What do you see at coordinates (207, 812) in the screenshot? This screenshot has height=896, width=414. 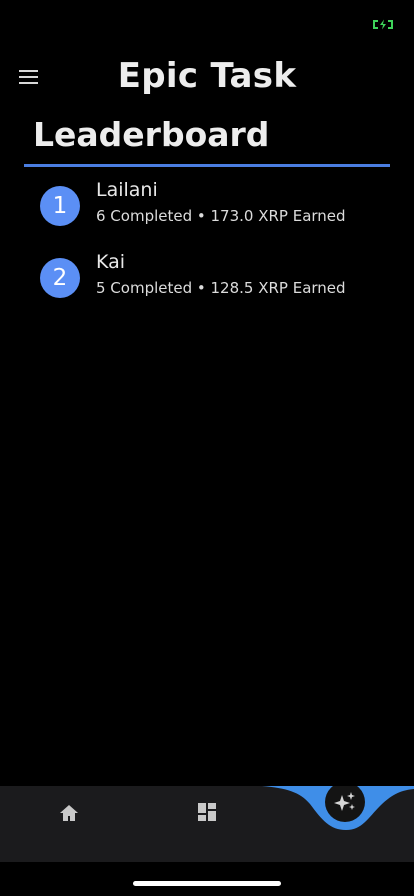 I see `dashboard-icon` at bounding box center [207, 812].